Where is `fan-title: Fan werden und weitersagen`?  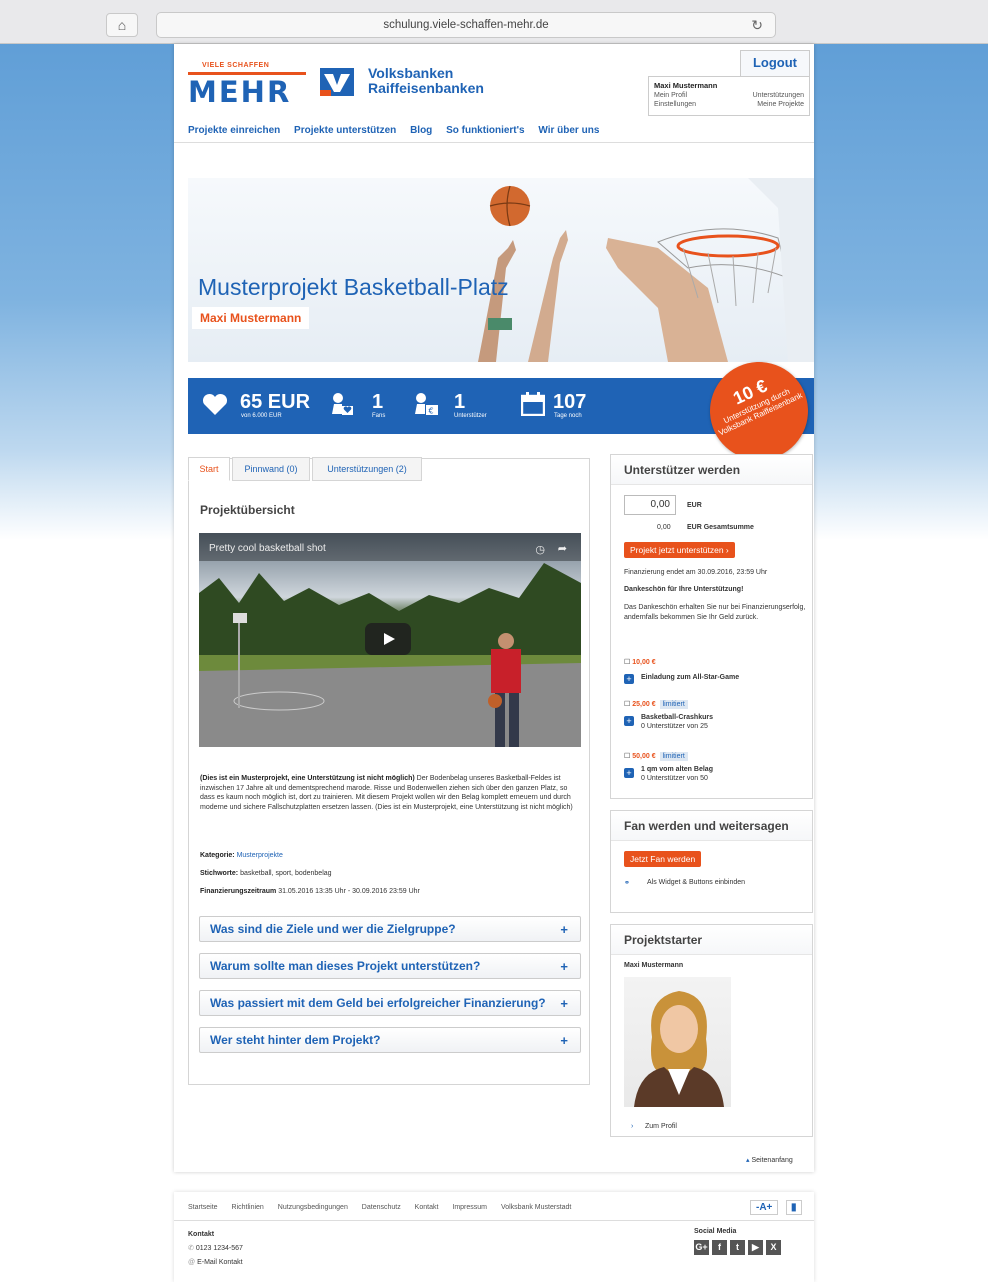 fan-title: Fan werden und weitersagen is located at coordinates (711, 826).